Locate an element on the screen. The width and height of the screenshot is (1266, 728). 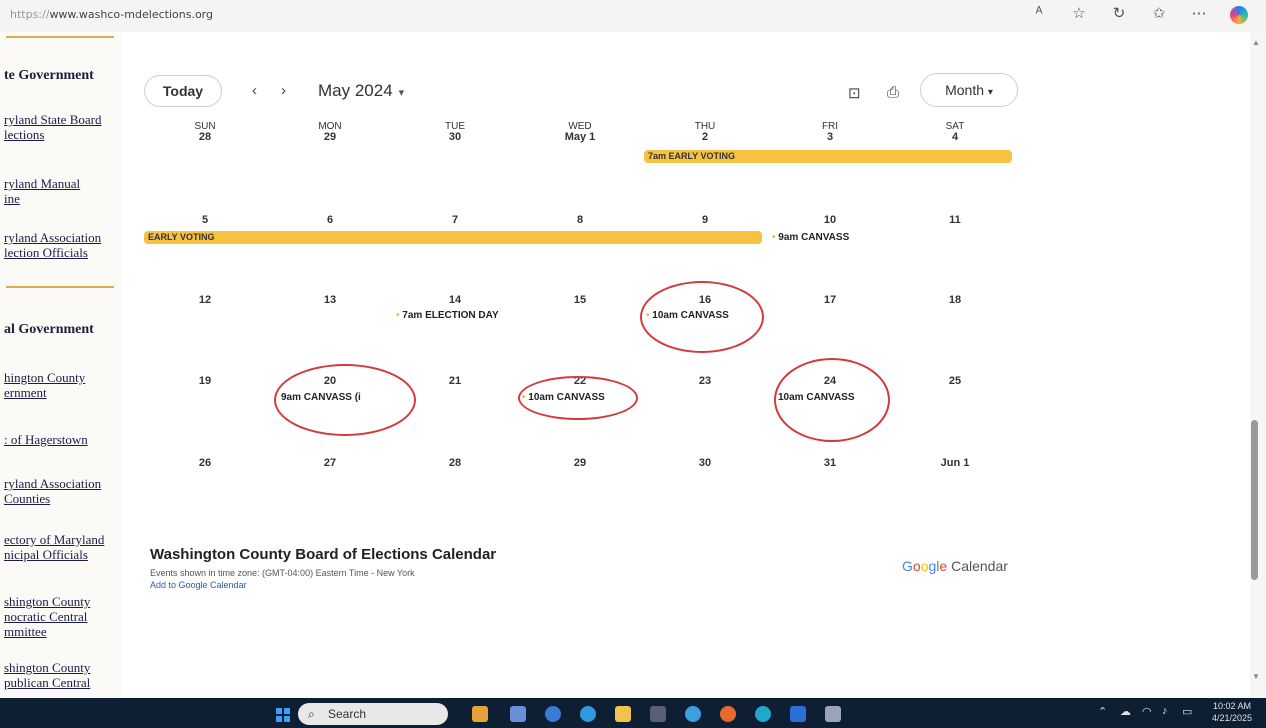
agenda-icon: ⊡ is located at coordinates (854, 93).